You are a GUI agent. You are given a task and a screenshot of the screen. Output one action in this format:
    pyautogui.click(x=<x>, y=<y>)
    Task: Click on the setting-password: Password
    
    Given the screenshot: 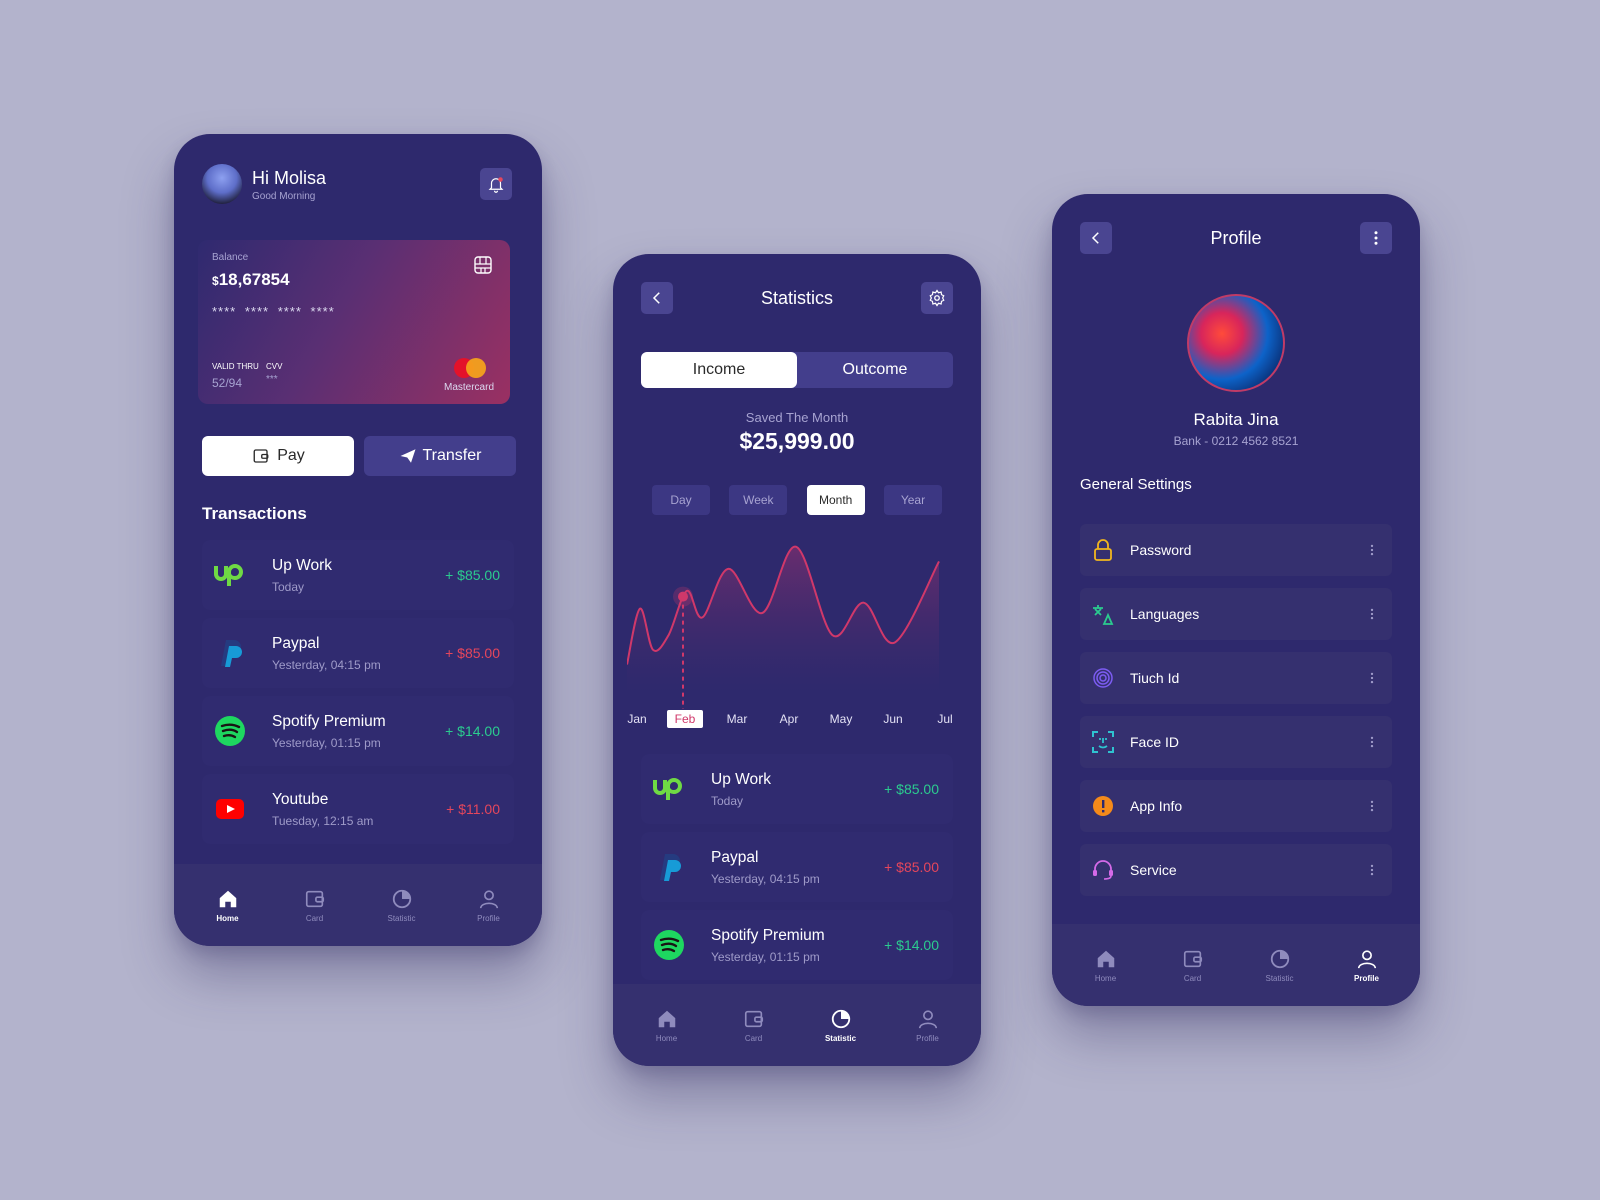 What is the action you would take?
    pyautogui.click(x=1236, y=550)
    